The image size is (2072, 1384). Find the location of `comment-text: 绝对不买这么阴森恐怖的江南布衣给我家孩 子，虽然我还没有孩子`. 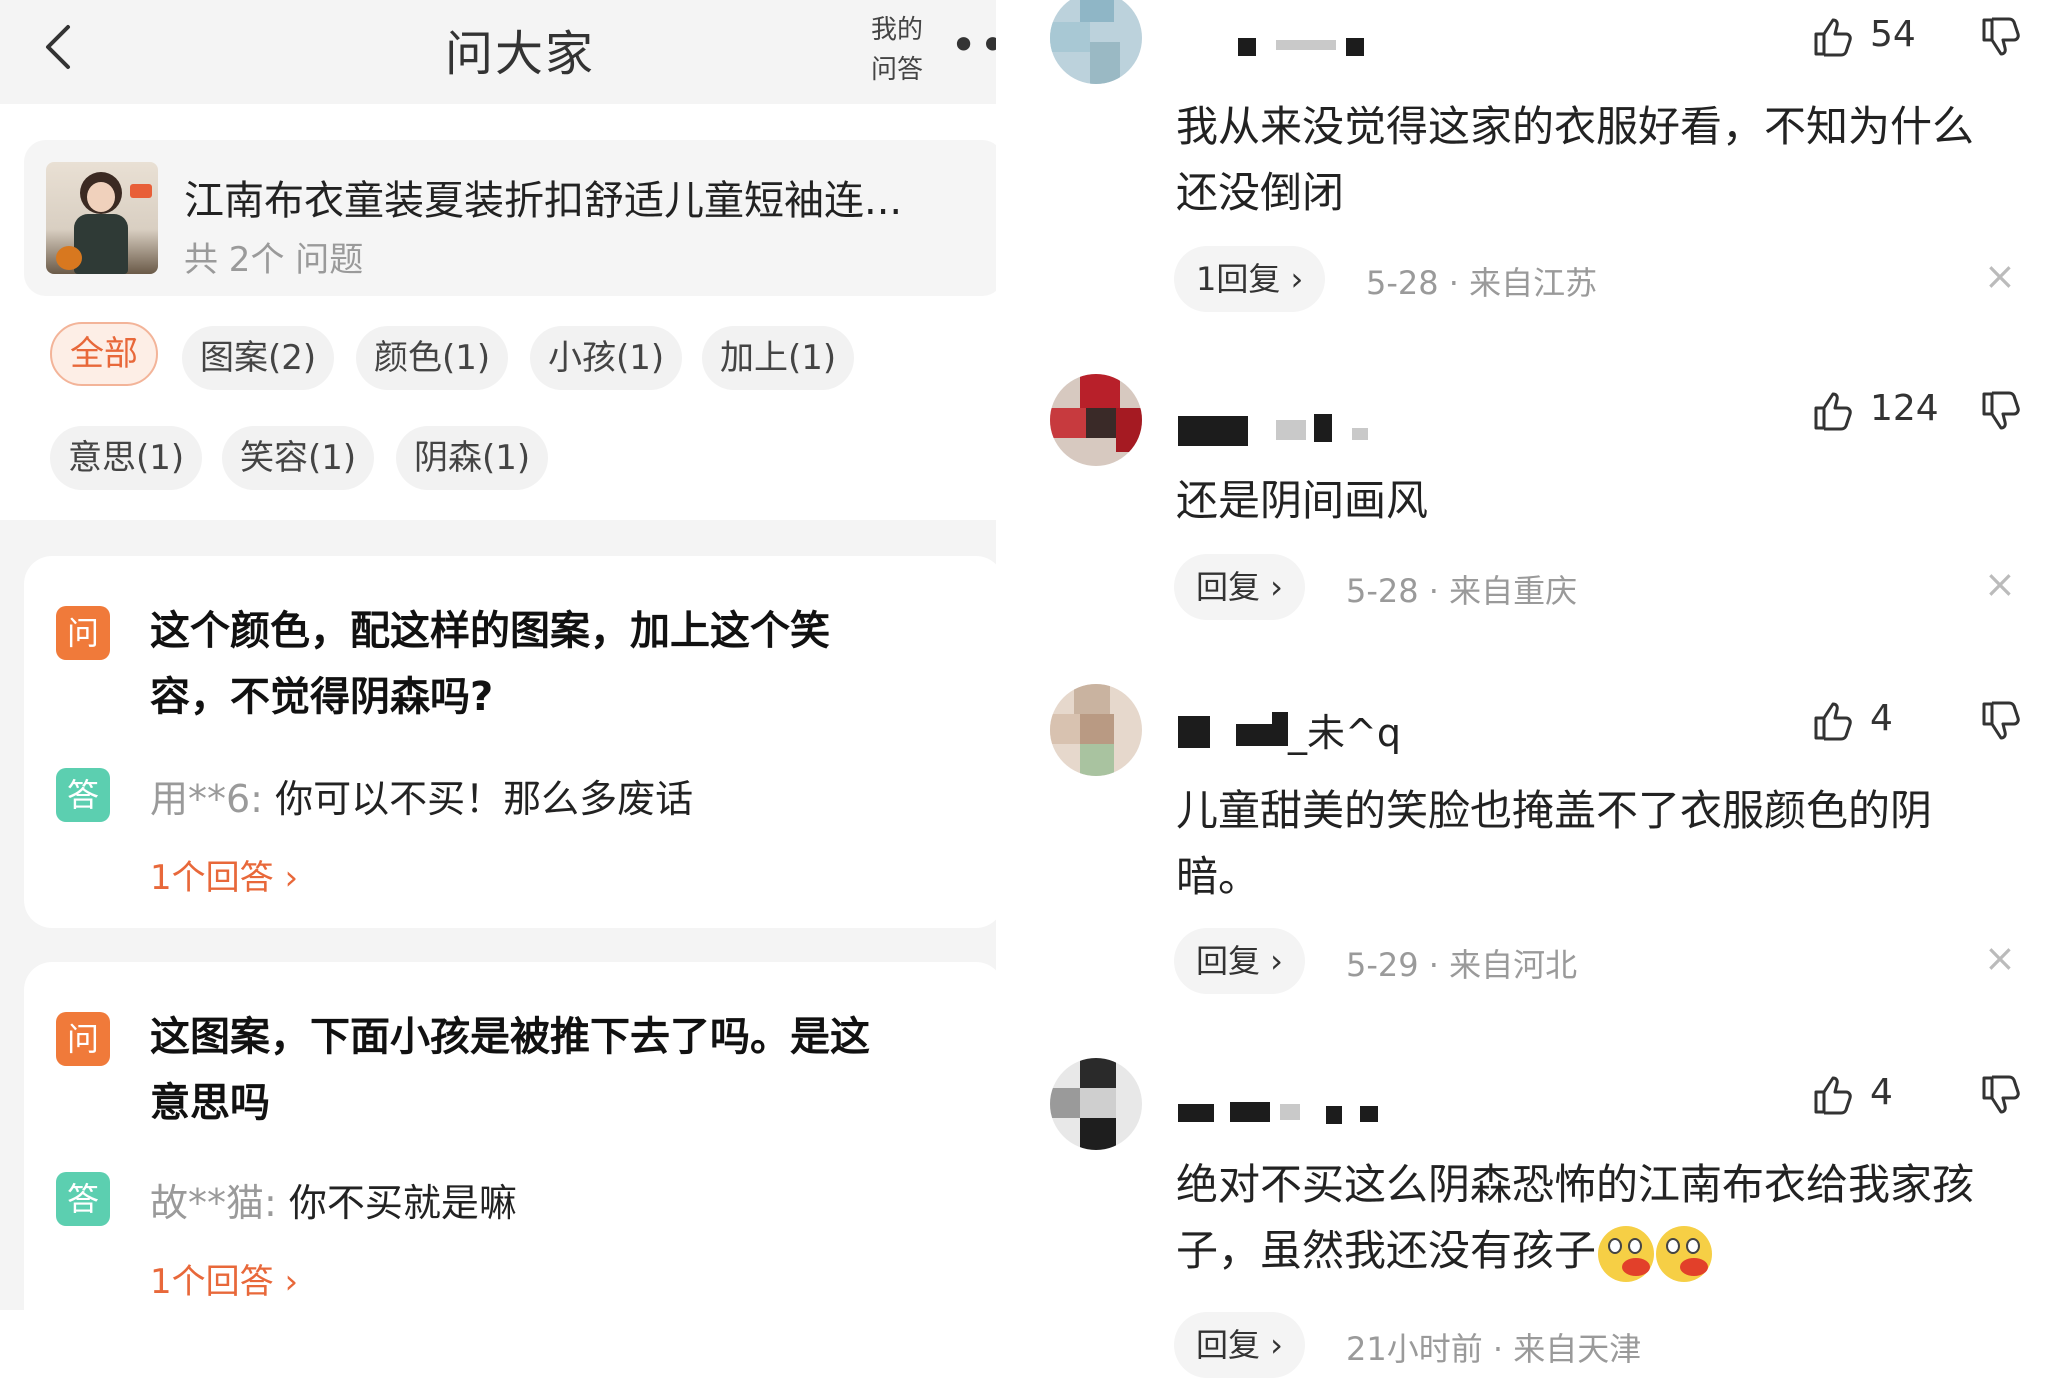

comment-text: 绝对不买这么阴森恐怖的江南布衣给我家孩 子，虽然我还没有孩子 is located at coordinates (1611, 1218).